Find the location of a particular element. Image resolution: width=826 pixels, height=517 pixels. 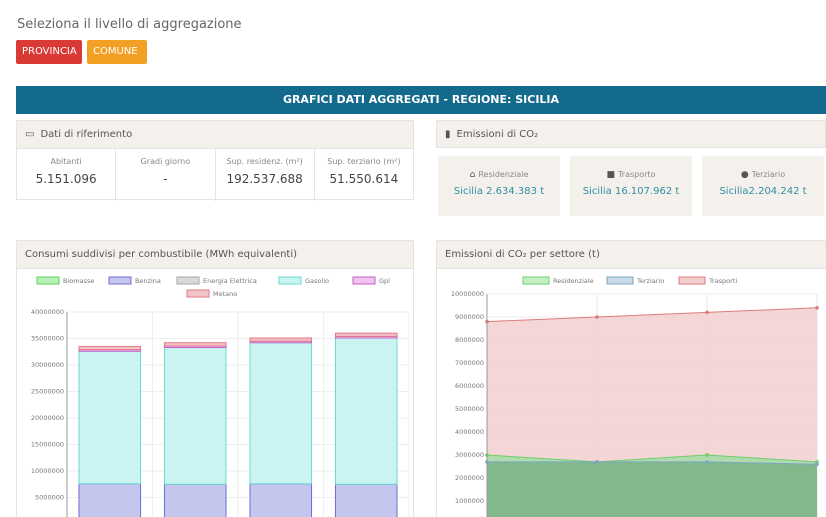

ref-value: 51.550.614 is located at coordinates (364, 179).